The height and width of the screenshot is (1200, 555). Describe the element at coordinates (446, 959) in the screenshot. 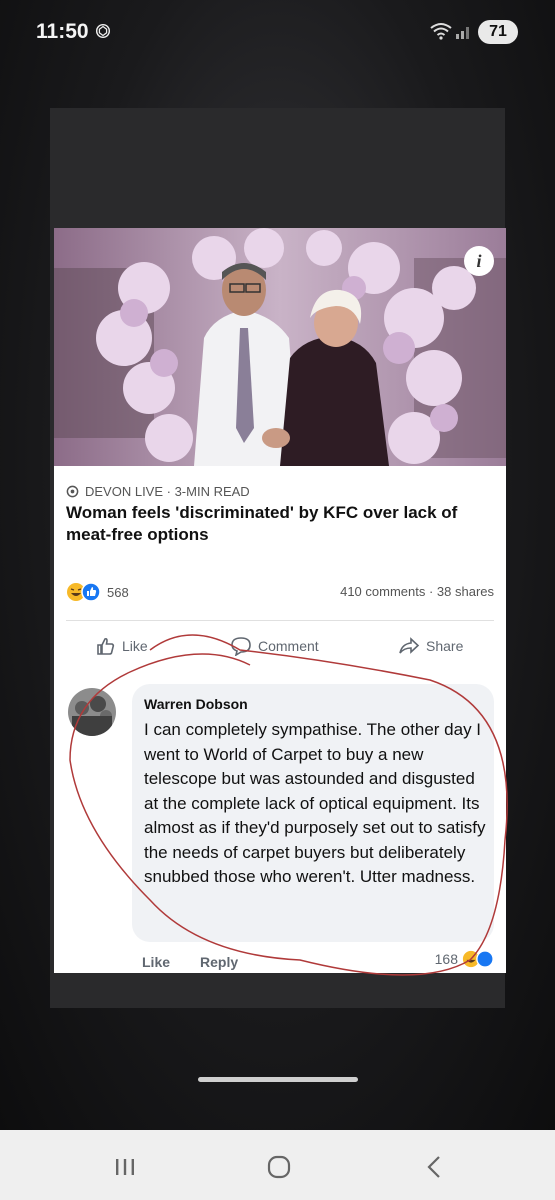

I see `comment-reaction-count: 168` at that location.